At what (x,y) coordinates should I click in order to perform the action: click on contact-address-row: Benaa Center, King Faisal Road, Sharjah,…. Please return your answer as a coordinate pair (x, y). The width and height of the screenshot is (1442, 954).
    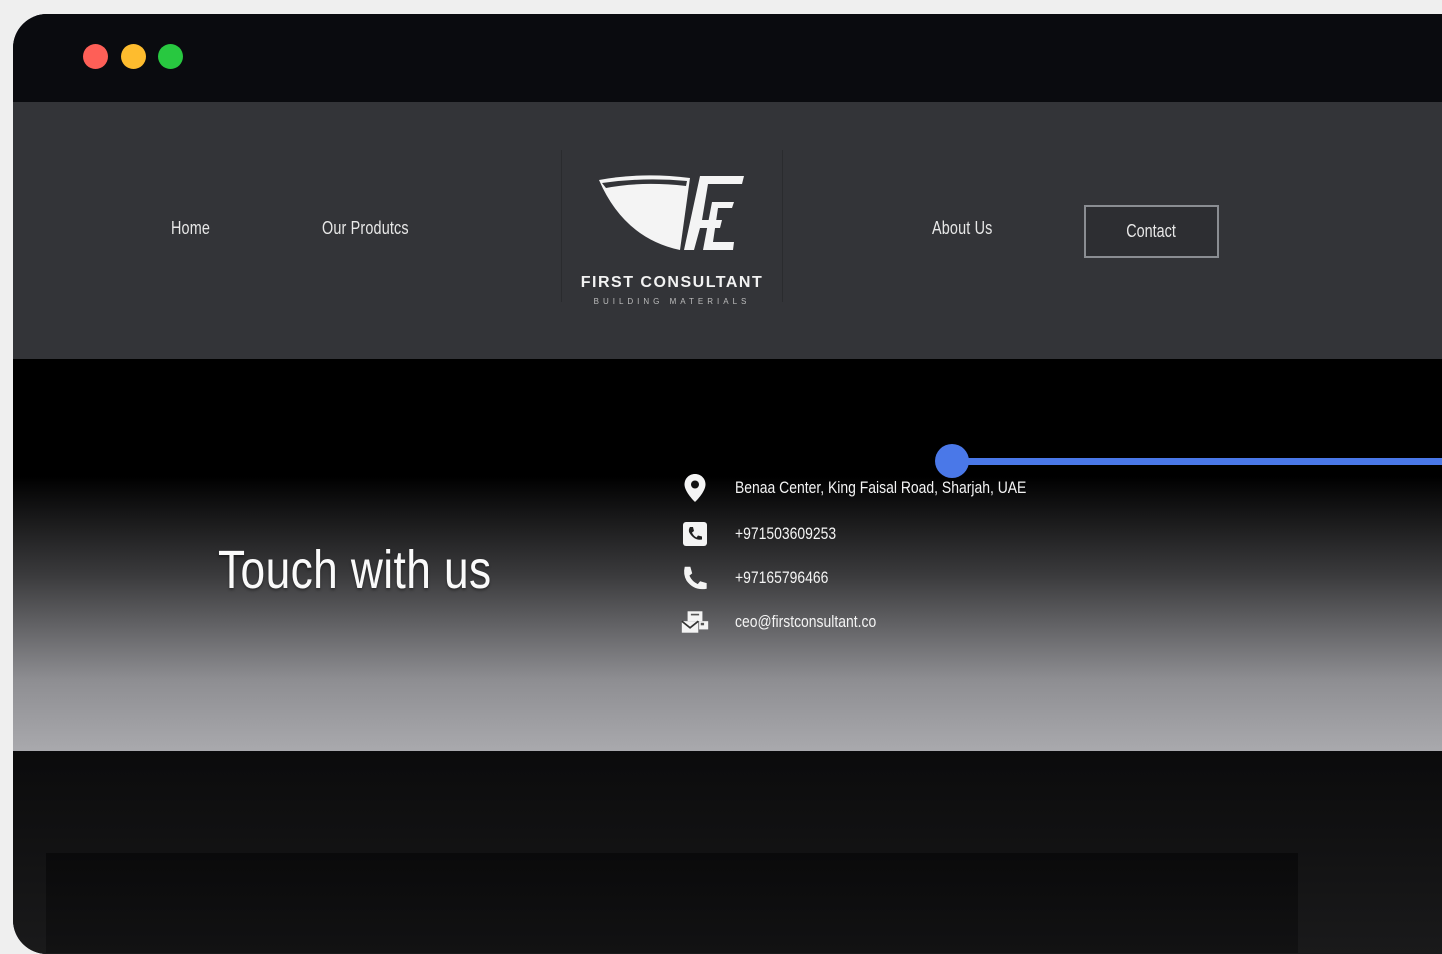
    Looking at the image, I should click on (885, 488).